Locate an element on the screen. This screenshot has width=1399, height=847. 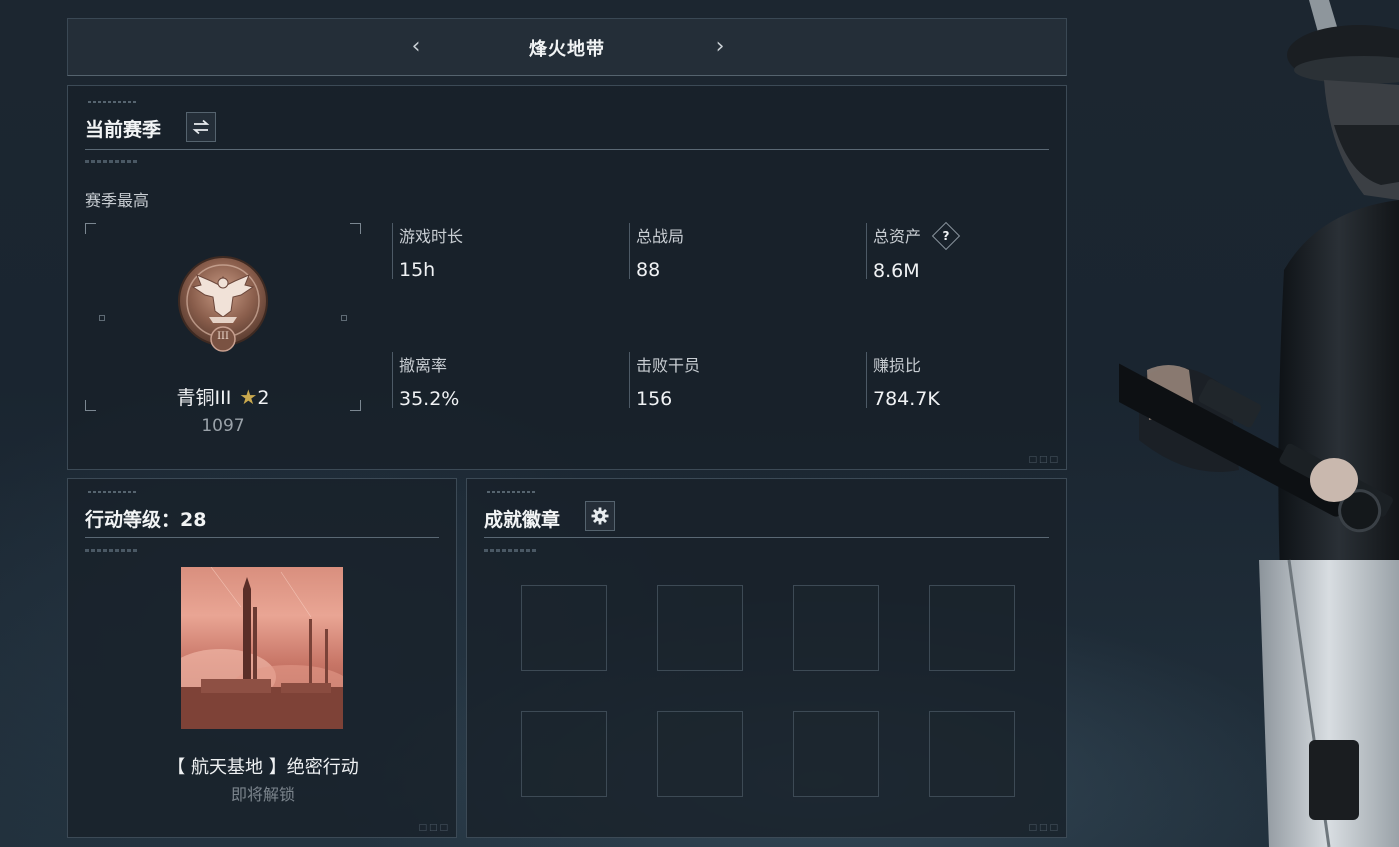
achievements-divider is located at coordinates (766, 537).